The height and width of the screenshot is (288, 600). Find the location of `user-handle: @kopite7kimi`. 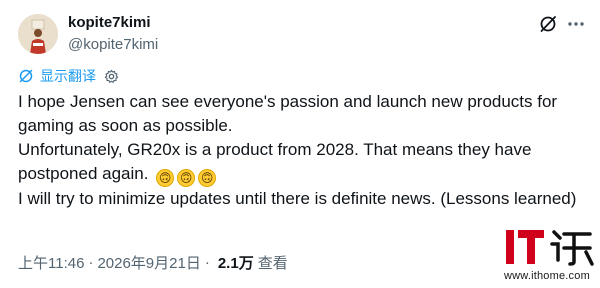

user-handle: @kopite7kimi is located at coordinates (113, 45).